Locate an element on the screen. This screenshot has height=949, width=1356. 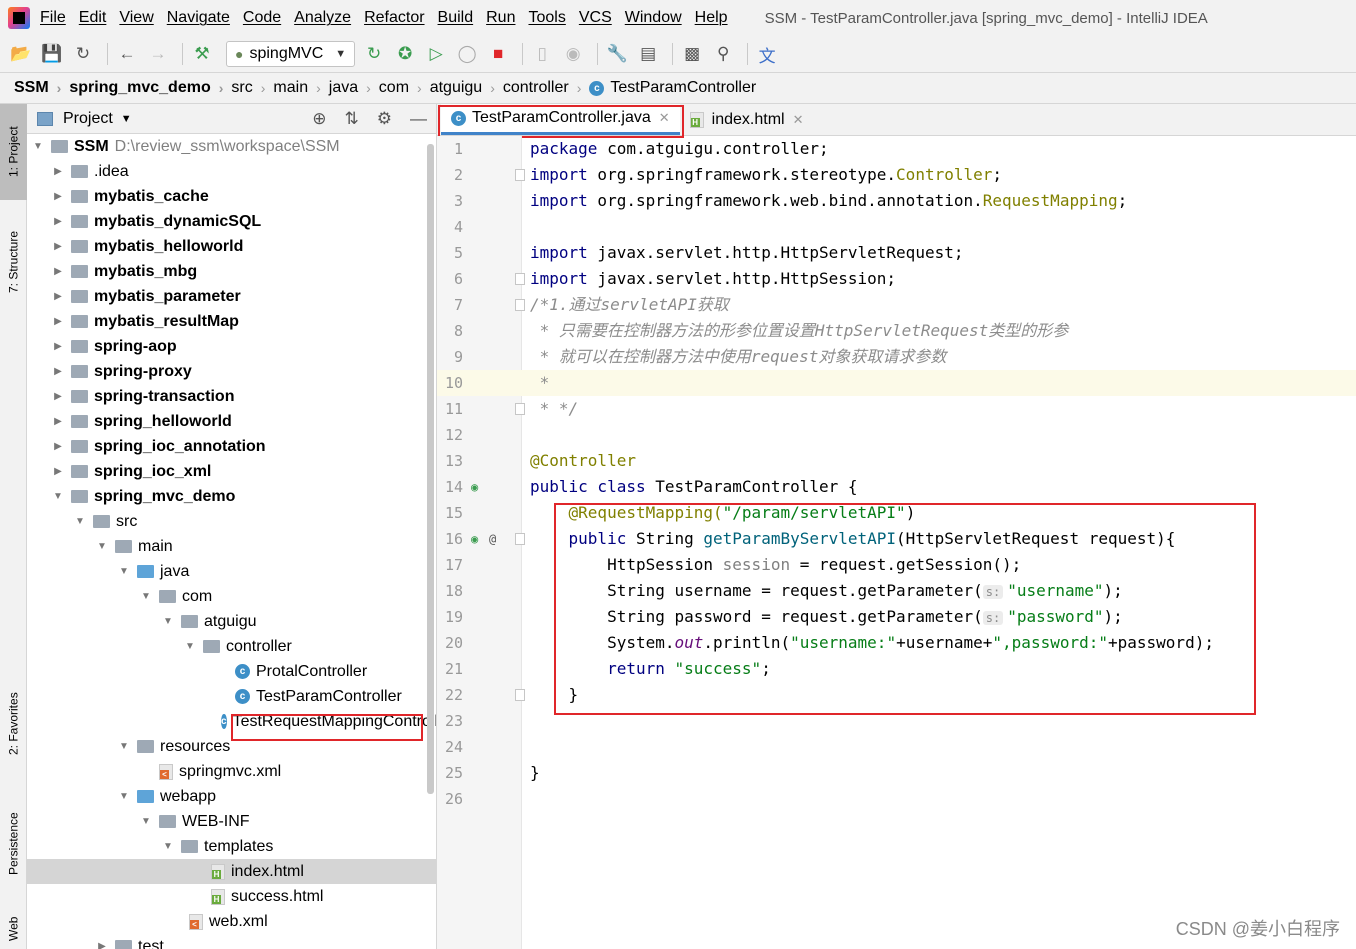
breadcrumb-item: atguigu › is located at coordinates (466, 88).